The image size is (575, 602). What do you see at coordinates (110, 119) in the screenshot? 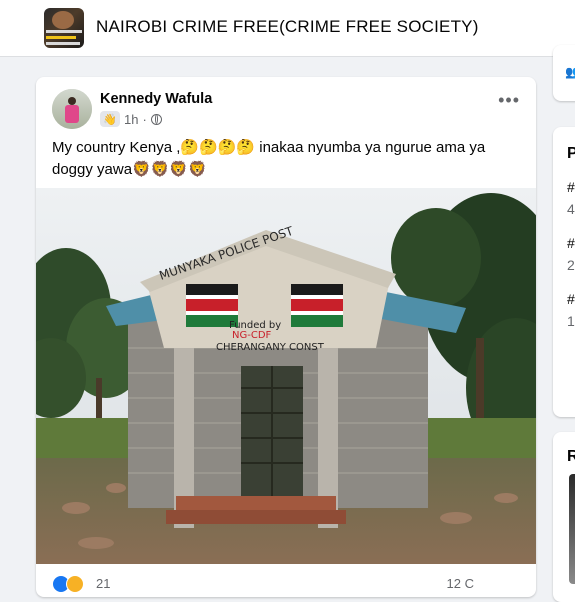
I see `wave-hand-icon: 👋` at bounding box center [110, 119].